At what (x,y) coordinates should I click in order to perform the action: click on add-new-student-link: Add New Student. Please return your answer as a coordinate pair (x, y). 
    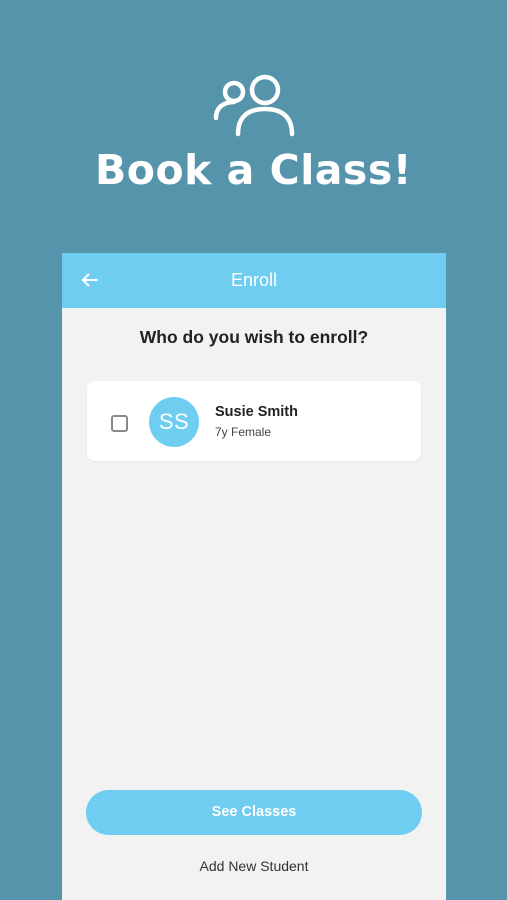
    Looking at the image, I should click on (254, 866).